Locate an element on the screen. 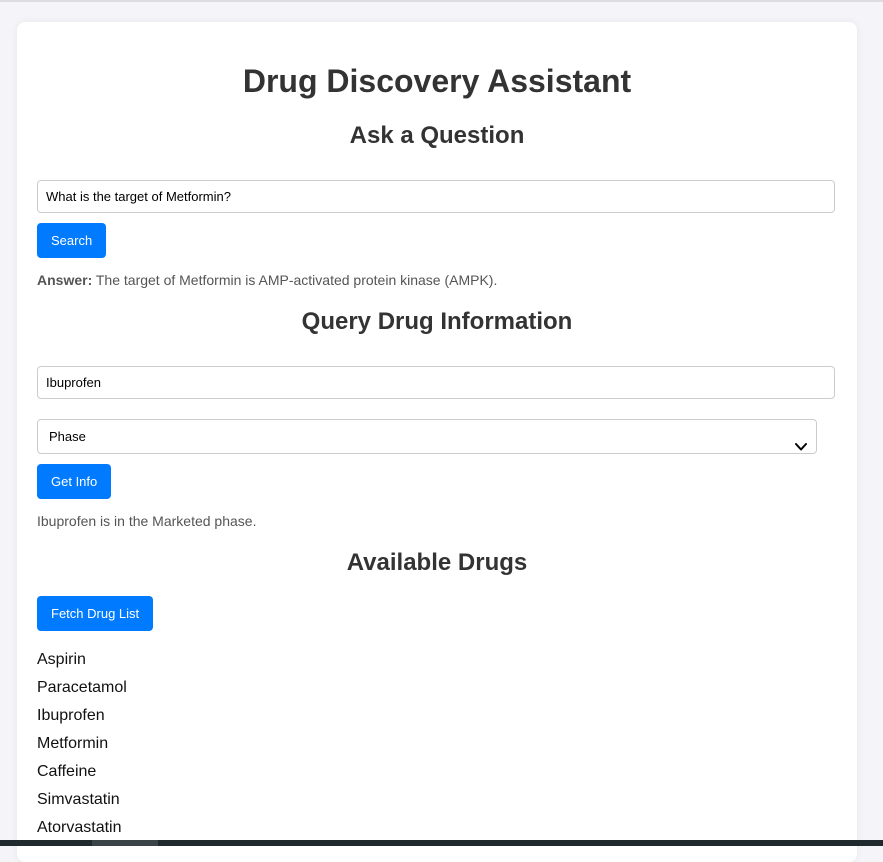  window-top-border is located at coordinates (441, 1).